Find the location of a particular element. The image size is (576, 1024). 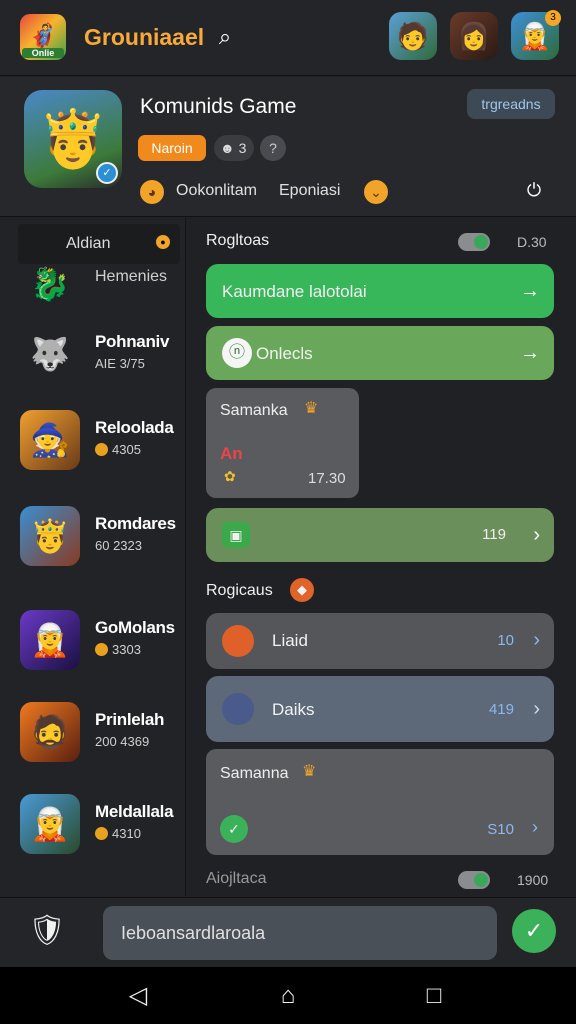

search-icon: ⌕ is located at coordinates (225, 37).